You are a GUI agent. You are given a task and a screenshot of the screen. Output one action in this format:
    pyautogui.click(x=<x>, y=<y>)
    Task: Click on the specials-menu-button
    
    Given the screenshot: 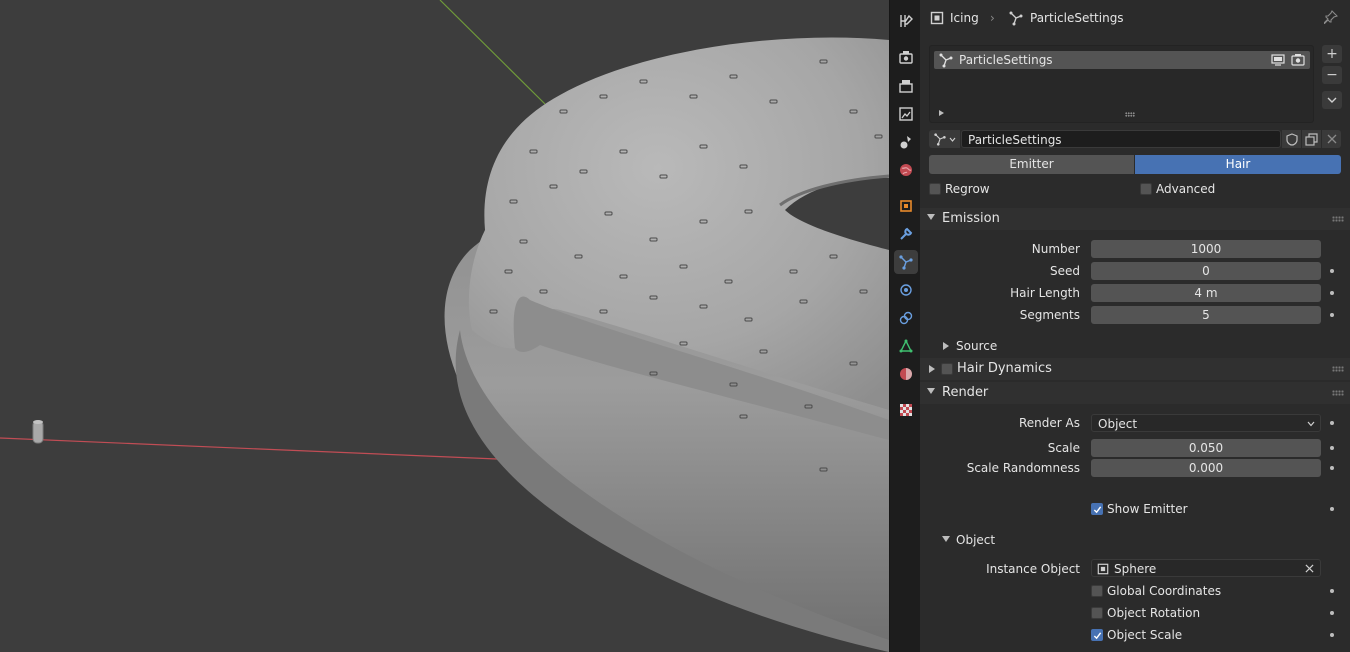 What is the action you would take?
    pyautogui.click(x=1332, y=100)
    